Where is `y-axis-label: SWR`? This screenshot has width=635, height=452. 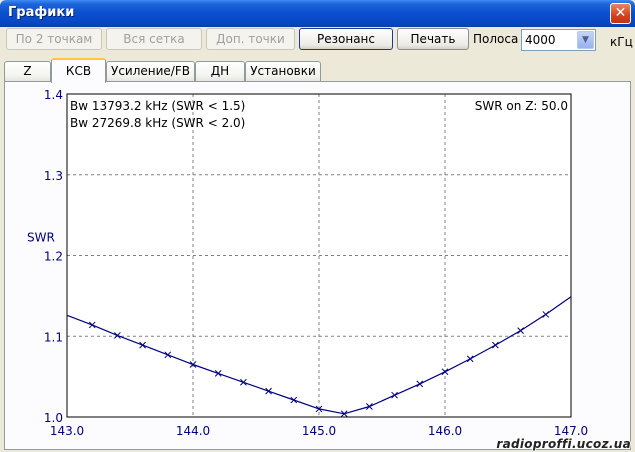
y-axis-label: SWR is located at coordinates (41, 237).